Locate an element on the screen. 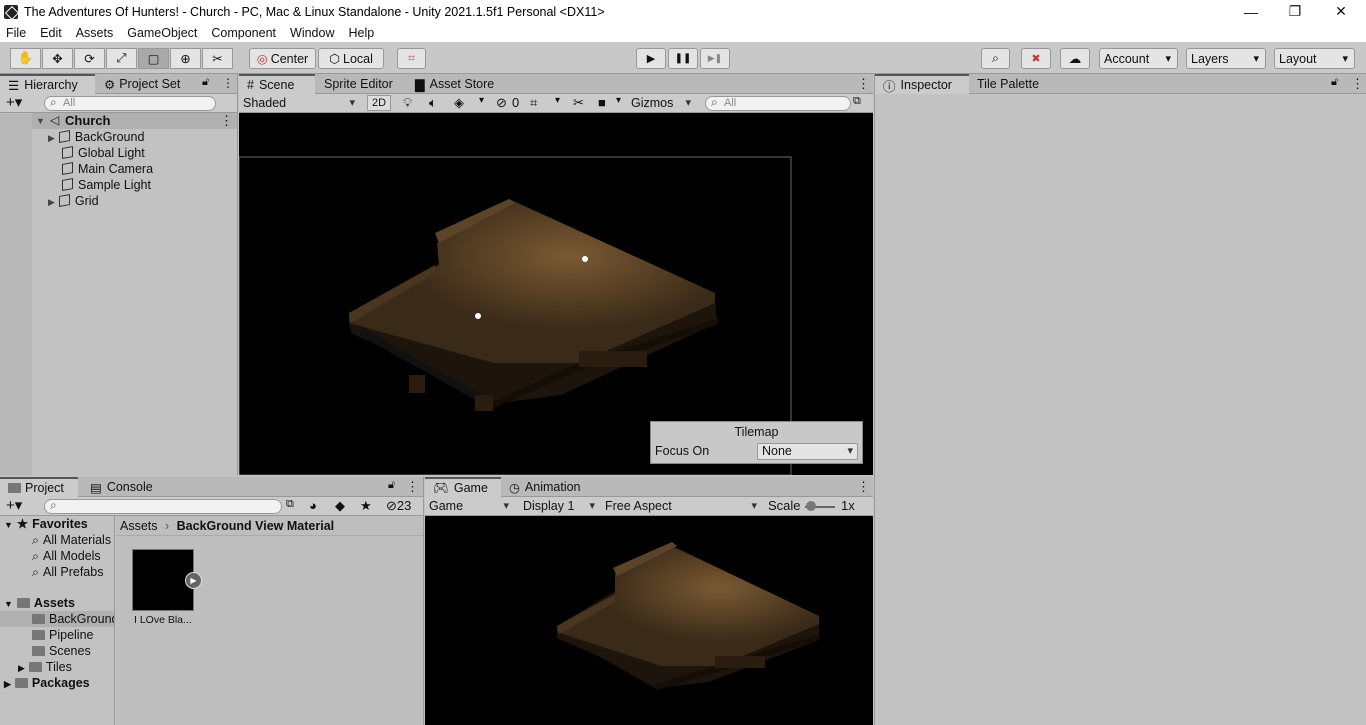 The height and width of the screenshot is (725, 1366). grid-dropdown-icon: ▾ is located at coordinates (557, 100).